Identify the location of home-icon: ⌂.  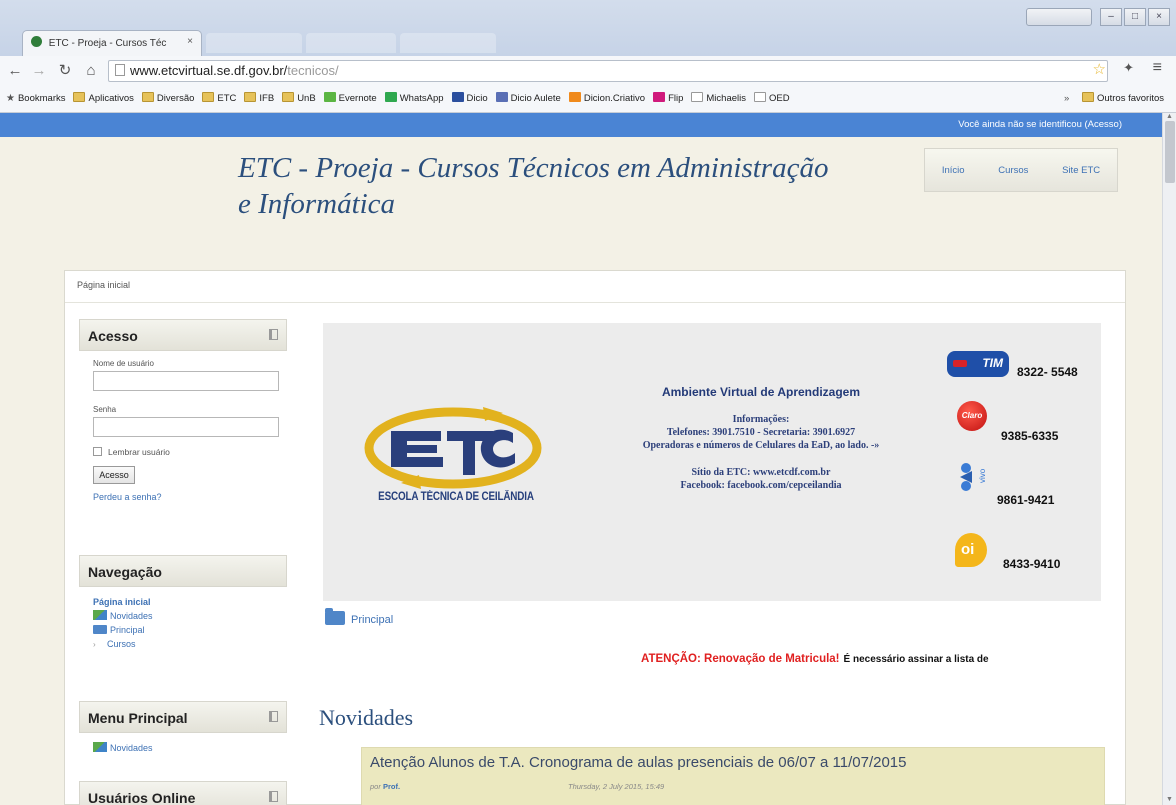
(91, 71).